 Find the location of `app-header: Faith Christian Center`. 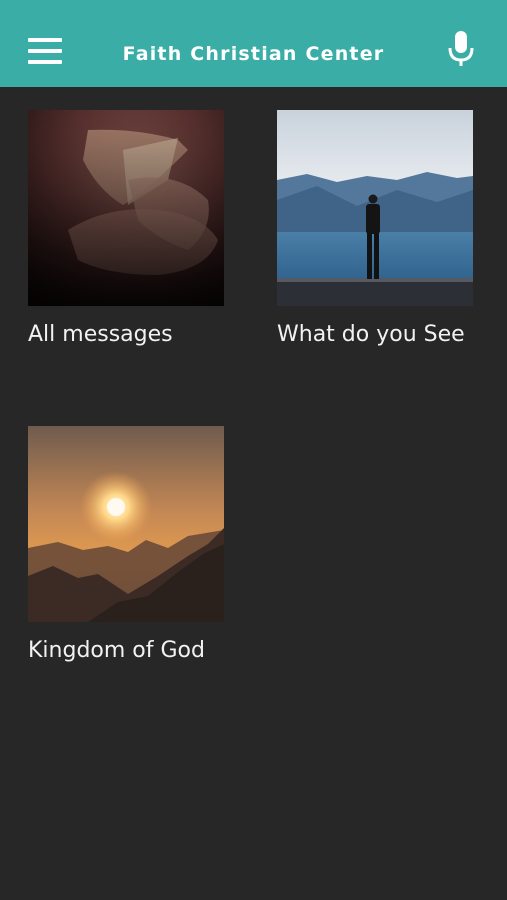

app-header: Faith Christian Center is located at coordinates (253, 43).